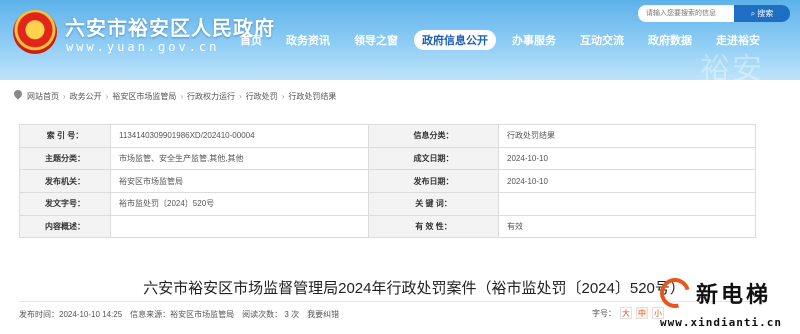 Image resolution: width=800 pixels, height=334 pixels. I want to click on nav-item-about-yuan: 走进裕安, so click(738, 40).